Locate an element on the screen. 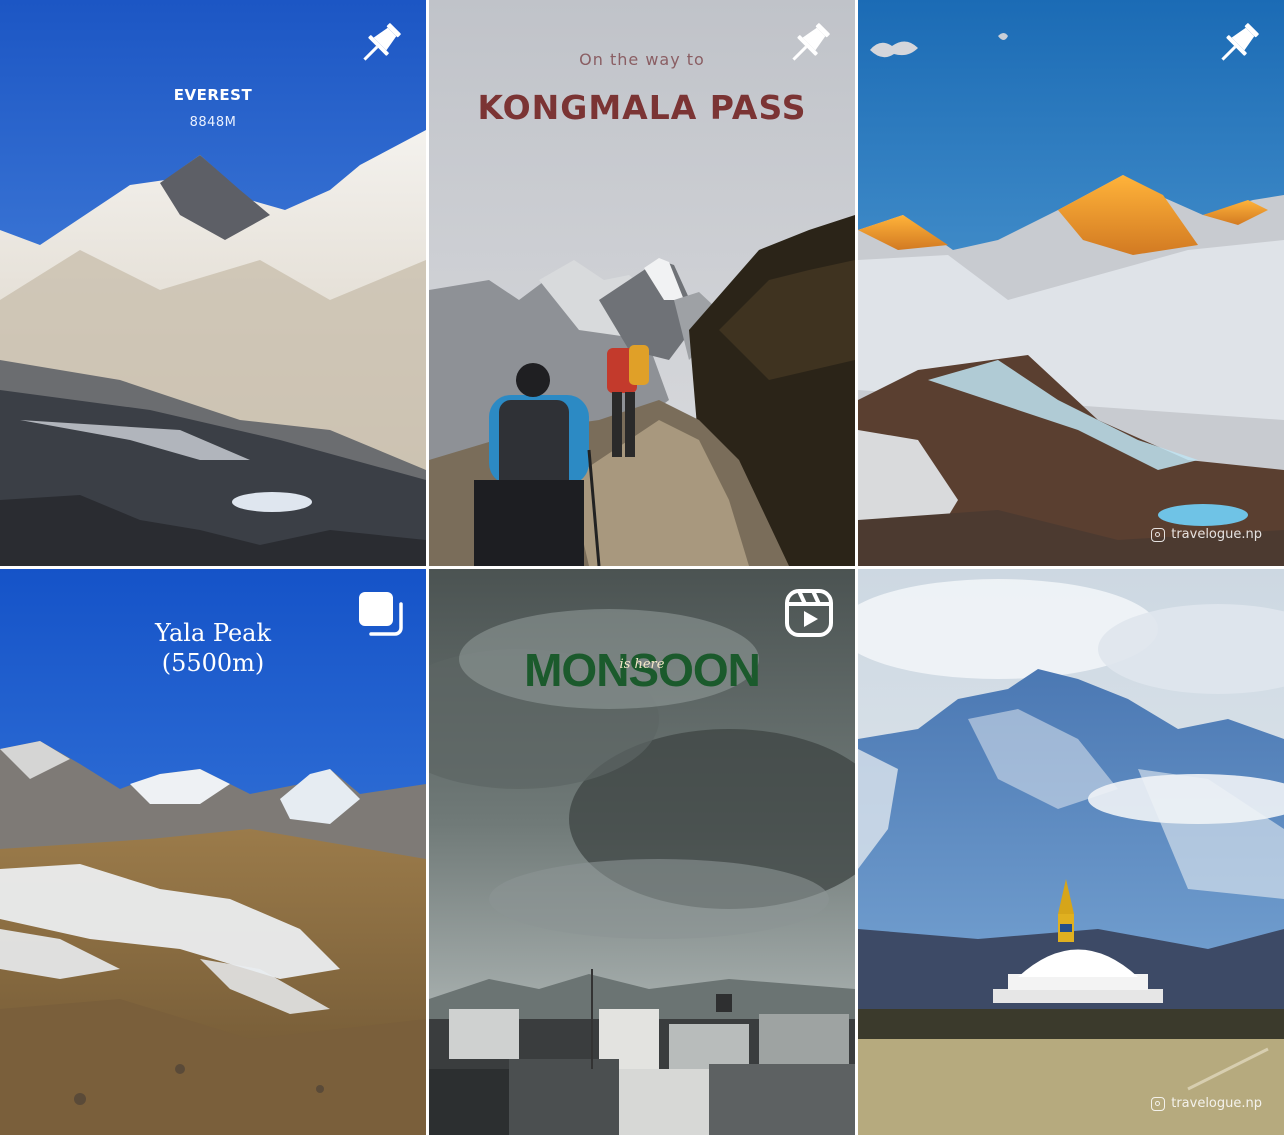 The height and width of the screenshot is (1140, 1284). post-subtitle: 8848M is located at coordinates (213, 122).